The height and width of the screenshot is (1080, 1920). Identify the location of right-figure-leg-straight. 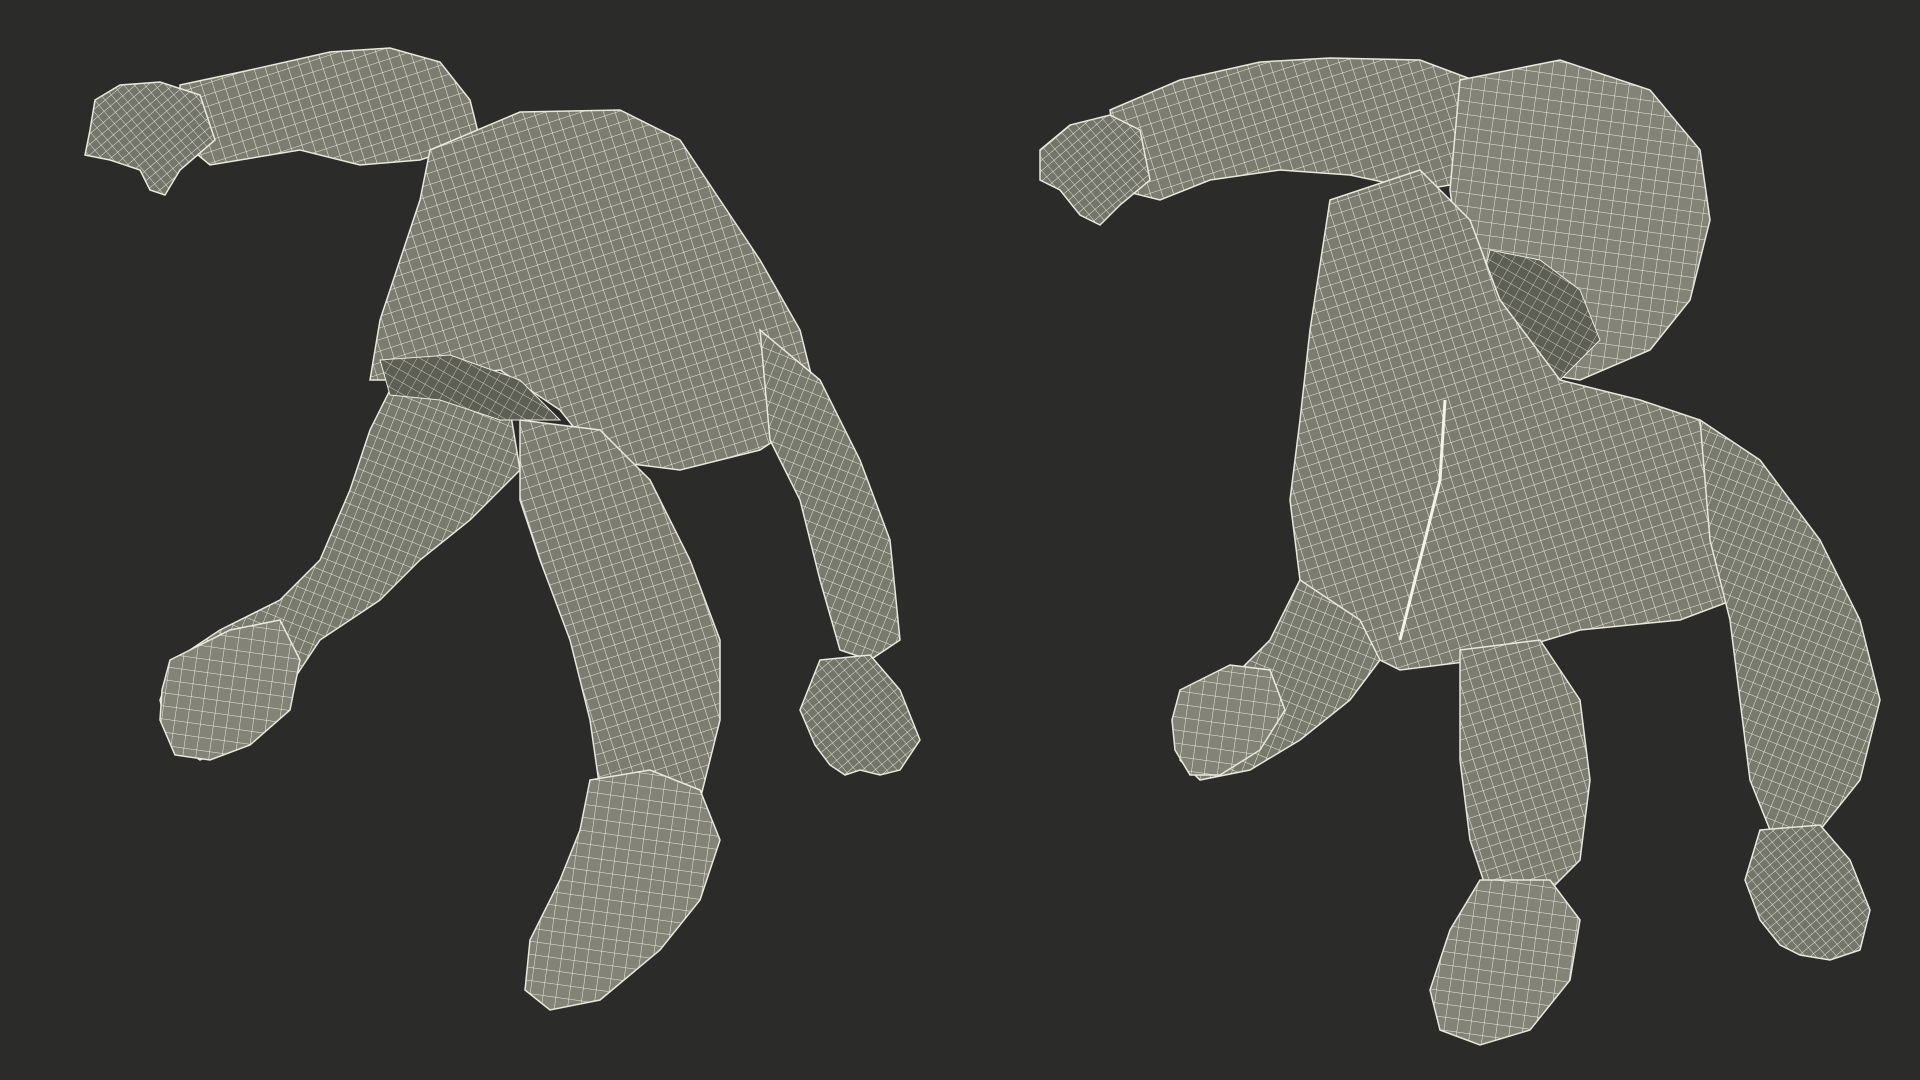
(1525, 770).